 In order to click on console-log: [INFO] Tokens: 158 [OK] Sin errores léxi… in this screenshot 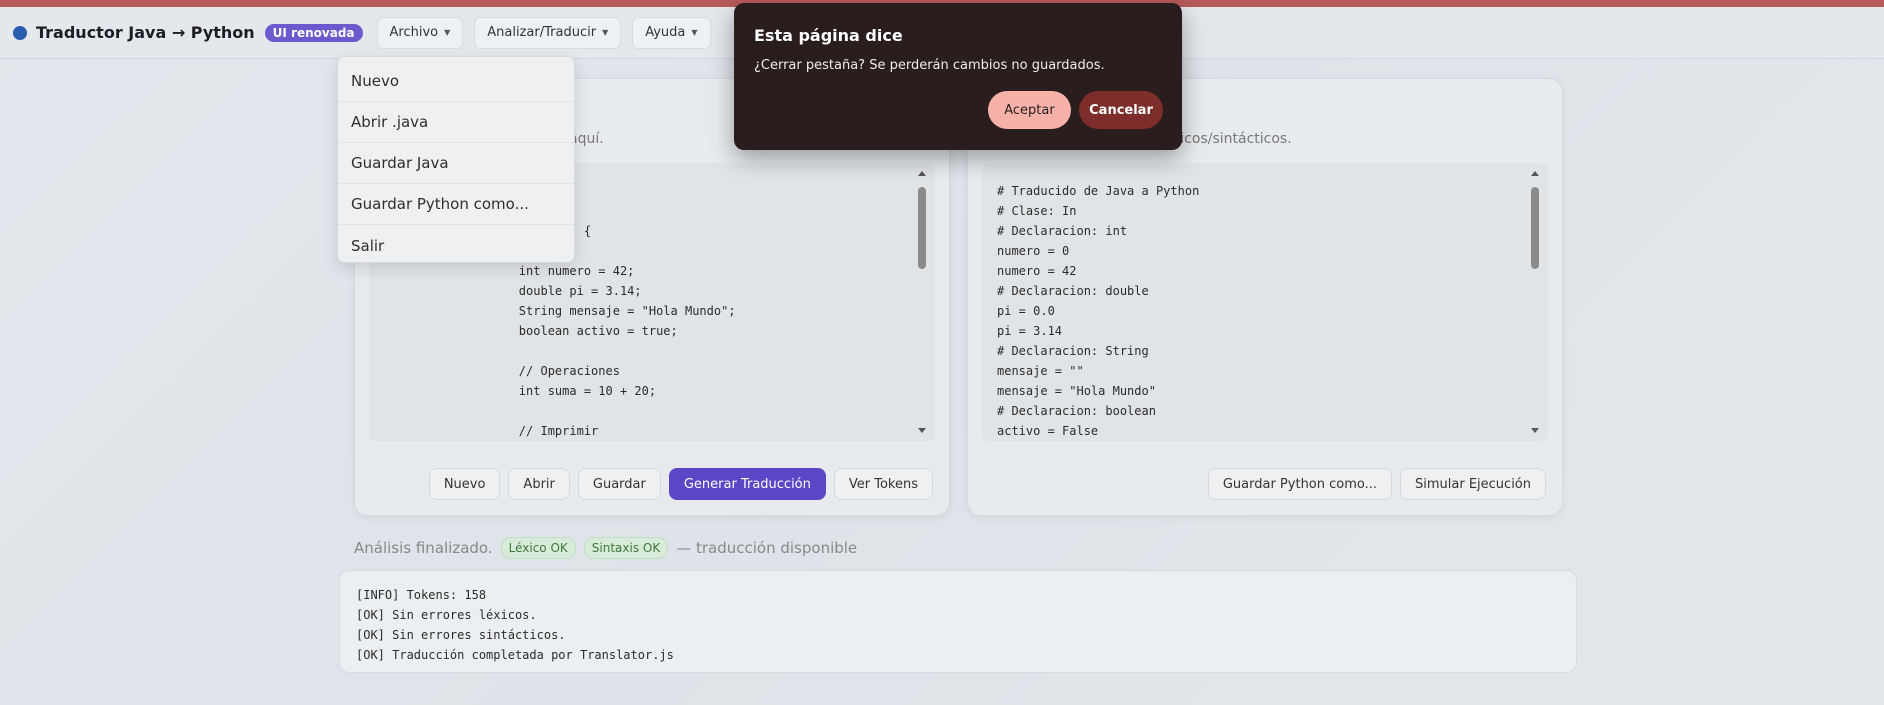, I will do `click(958, 621)`.